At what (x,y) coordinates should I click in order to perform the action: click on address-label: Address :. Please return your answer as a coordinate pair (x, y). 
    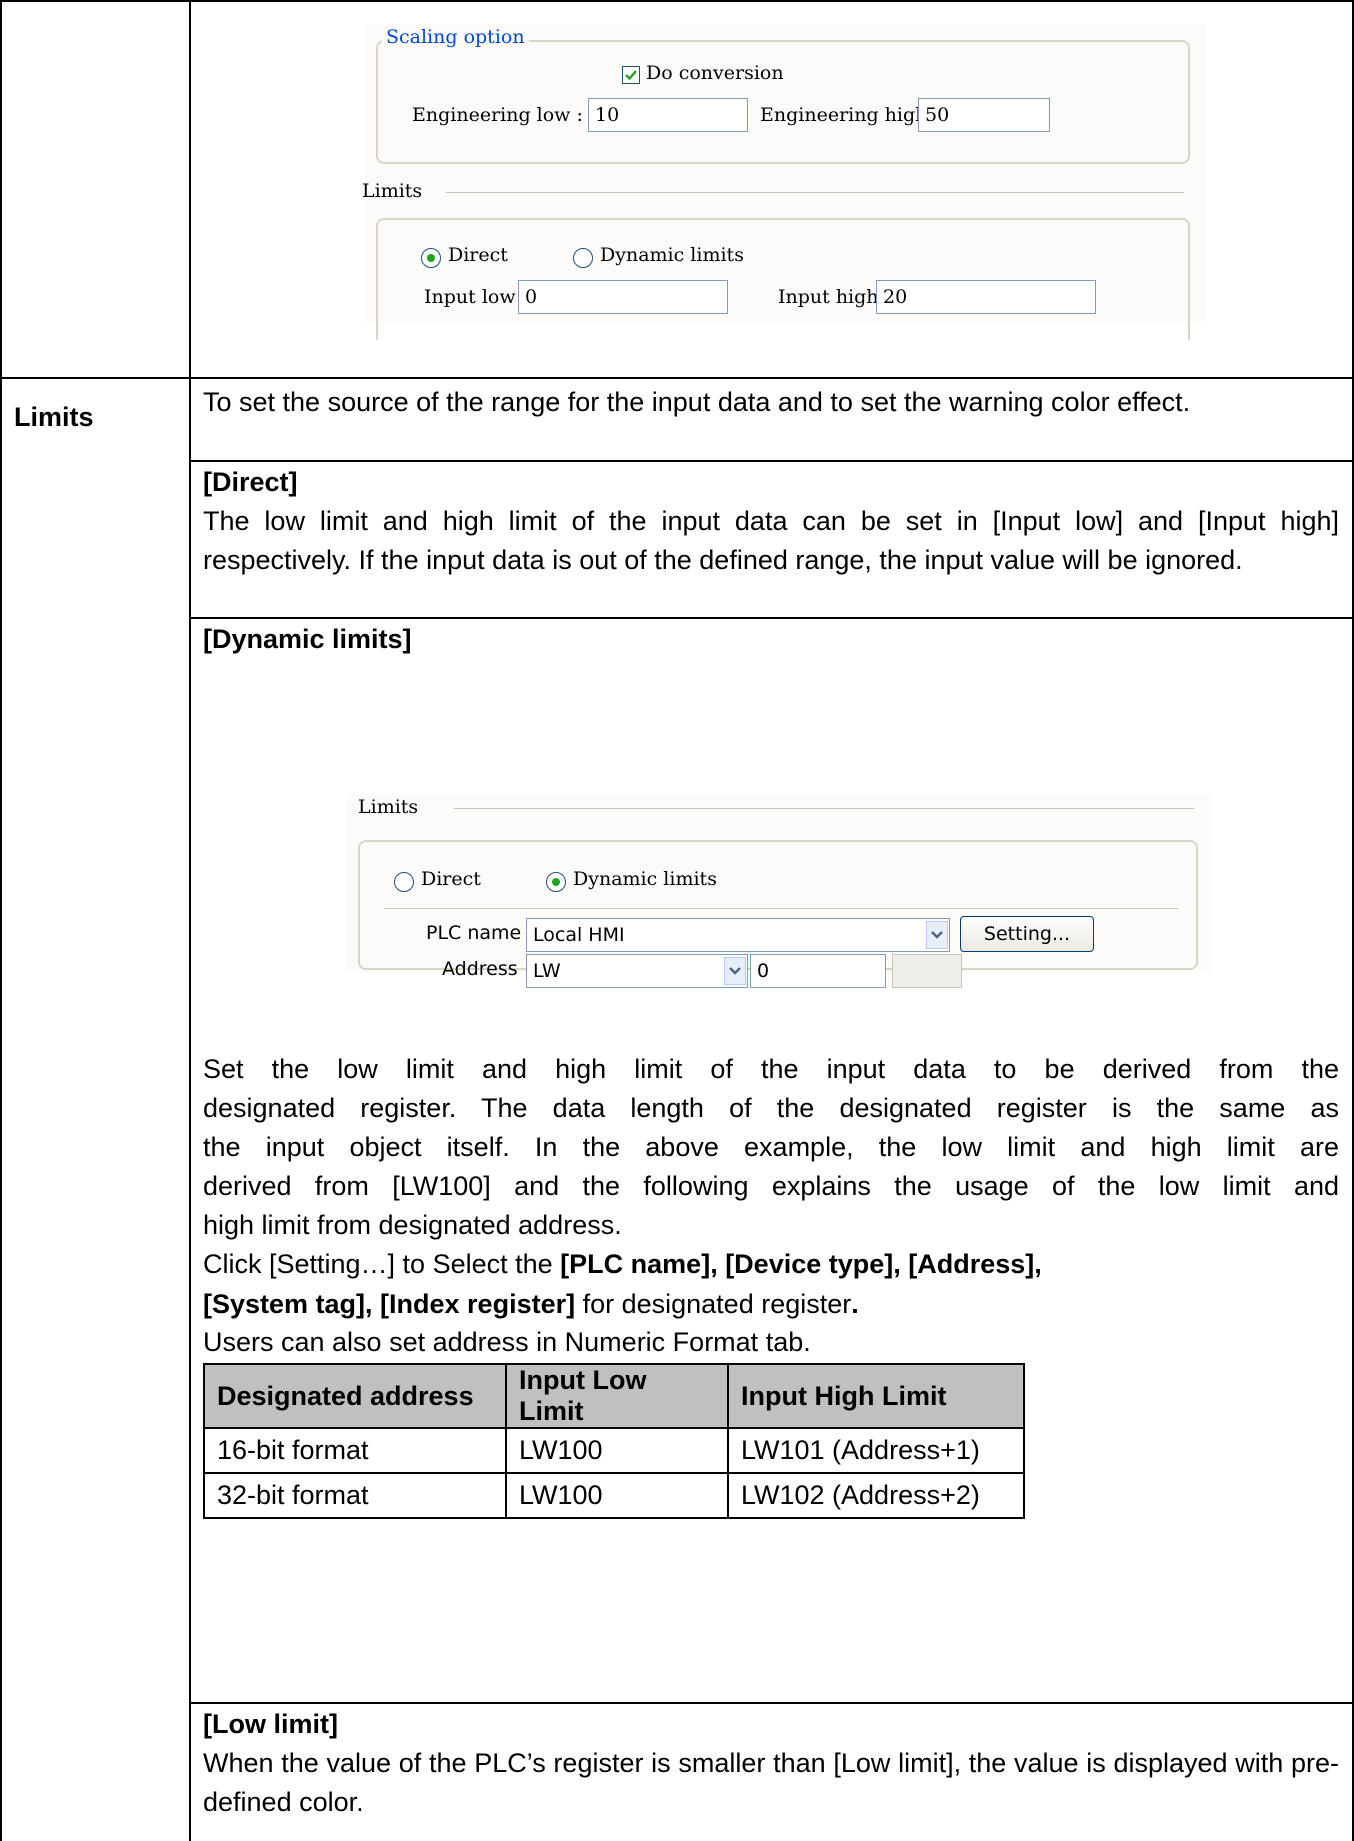
    Looking at the image, I should click on (486, 969).